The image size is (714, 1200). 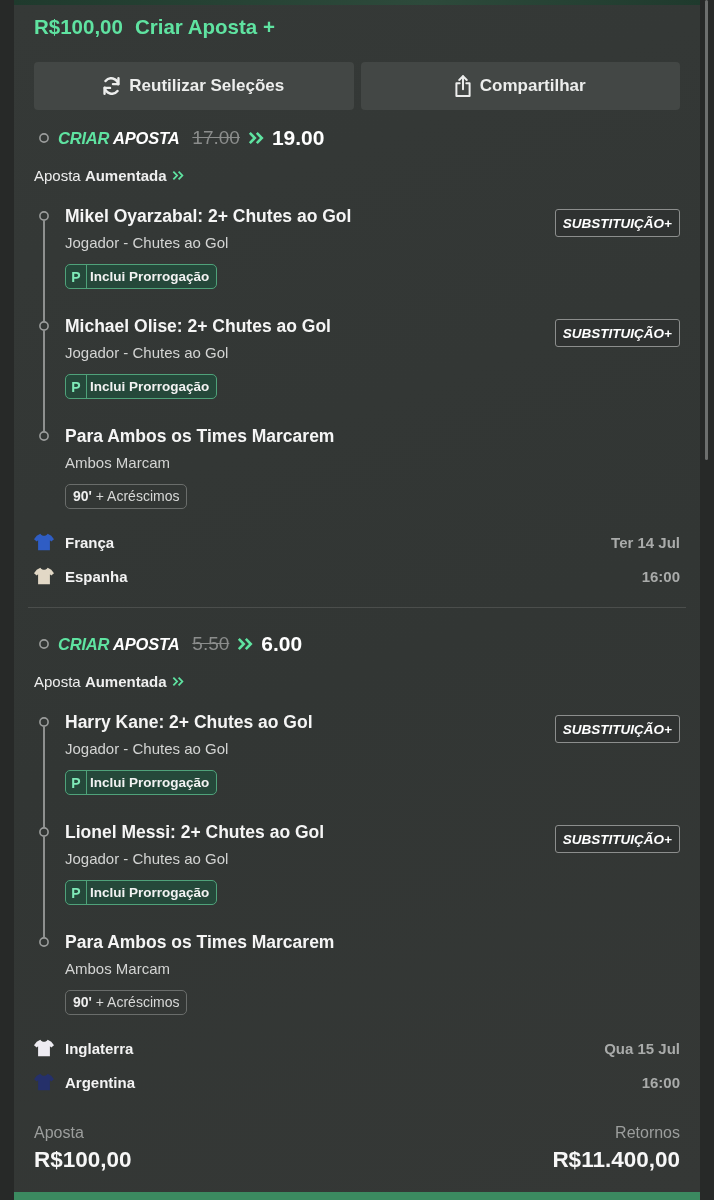 I want to click on match-date: Ter 14 Jul, so click(x=645, y=542).